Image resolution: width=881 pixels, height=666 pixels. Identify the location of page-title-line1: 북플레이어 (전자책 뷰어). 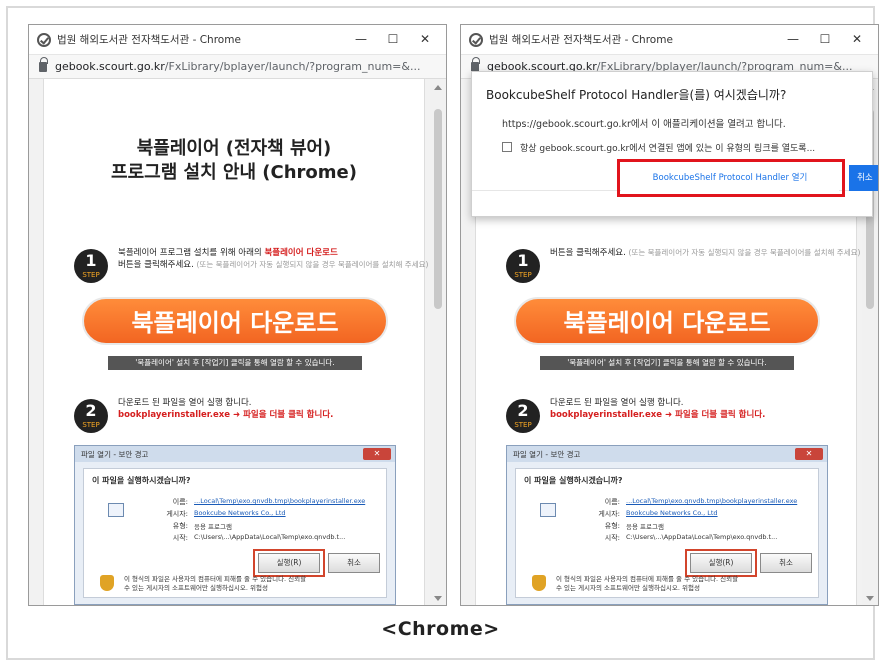
(234, 148).